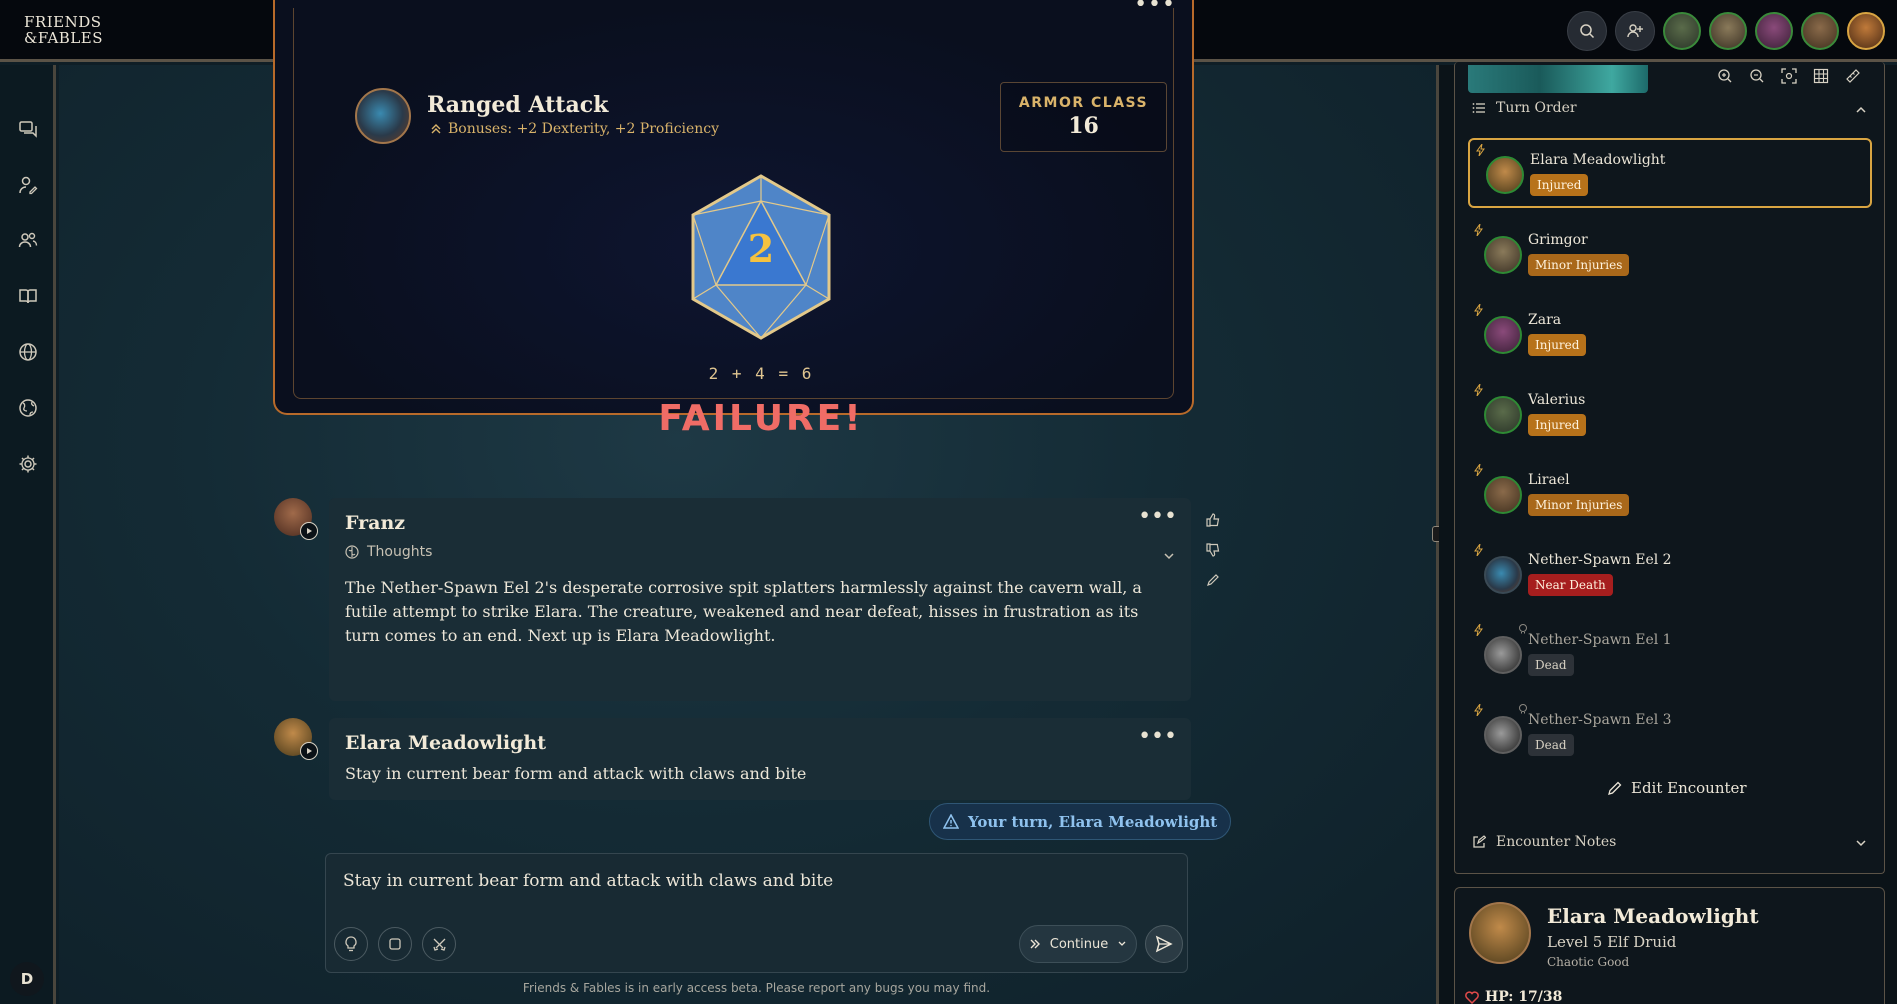 This screenshot has height=1004, width=1897. What do you see at coordinates (1670, 655) in the screenshot?
I see `combatant-row-dead: Nether-Spawn Eel 1 Dead` at bounding box center [1670, 655].